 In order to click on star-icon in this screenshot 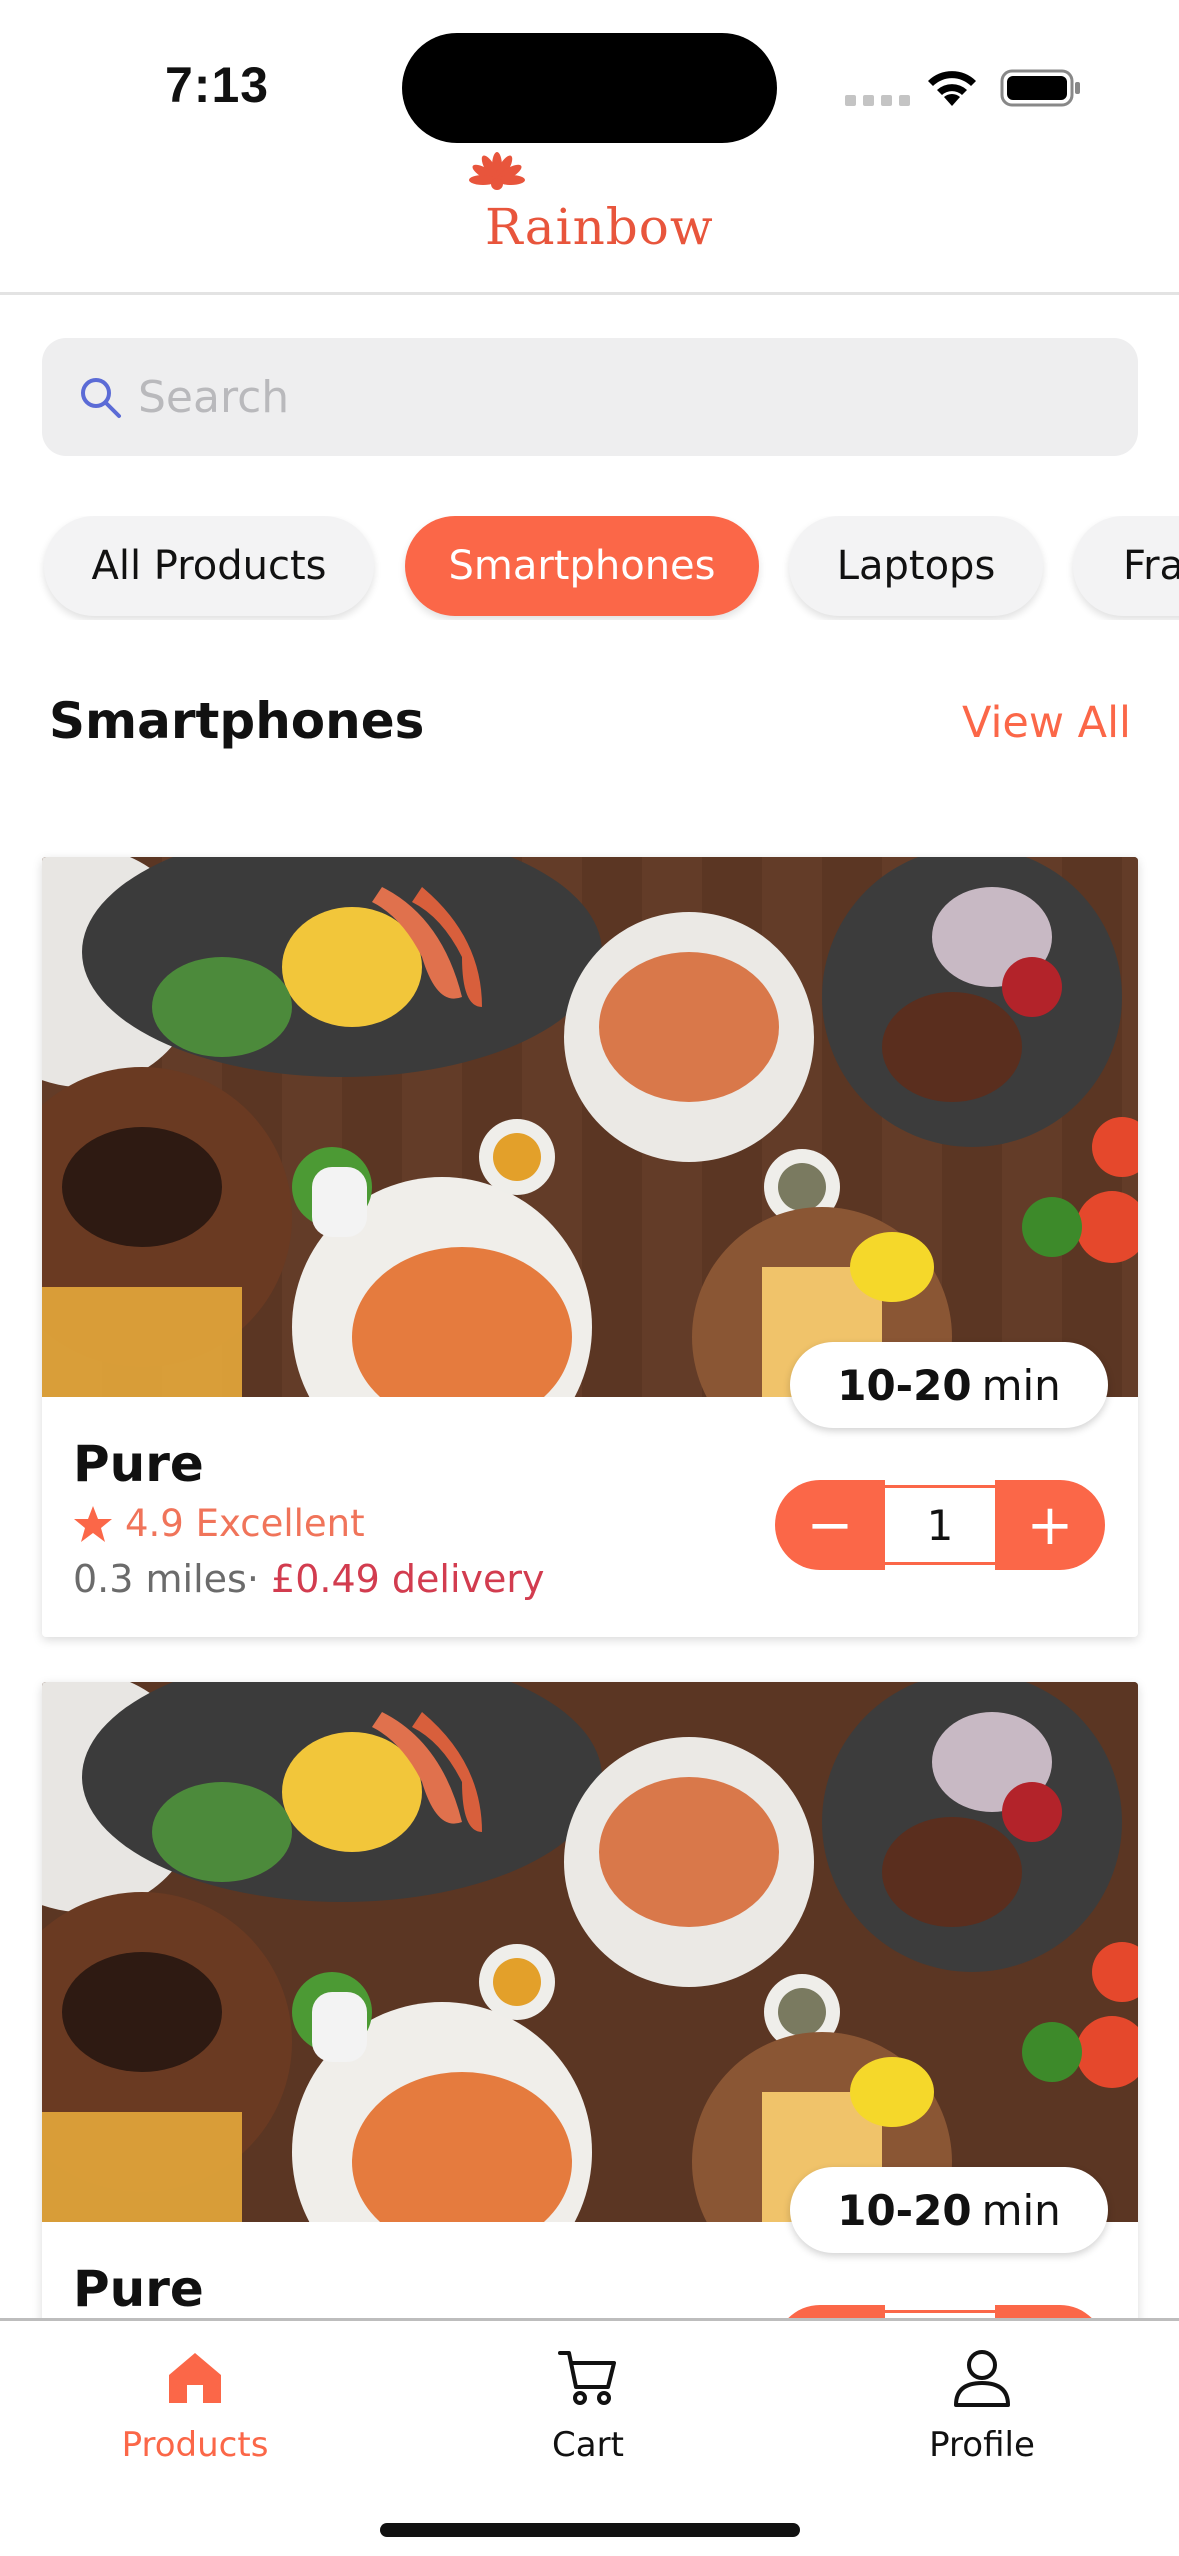, I will do `click(93, 1523)`.